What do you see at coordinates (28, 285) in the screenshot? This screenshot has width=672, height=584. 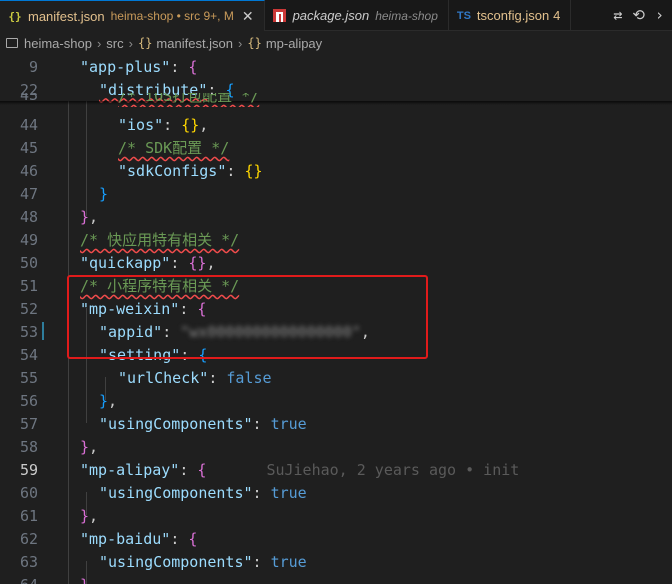 I see `line-number: 51` at bounding box center [28, 285].